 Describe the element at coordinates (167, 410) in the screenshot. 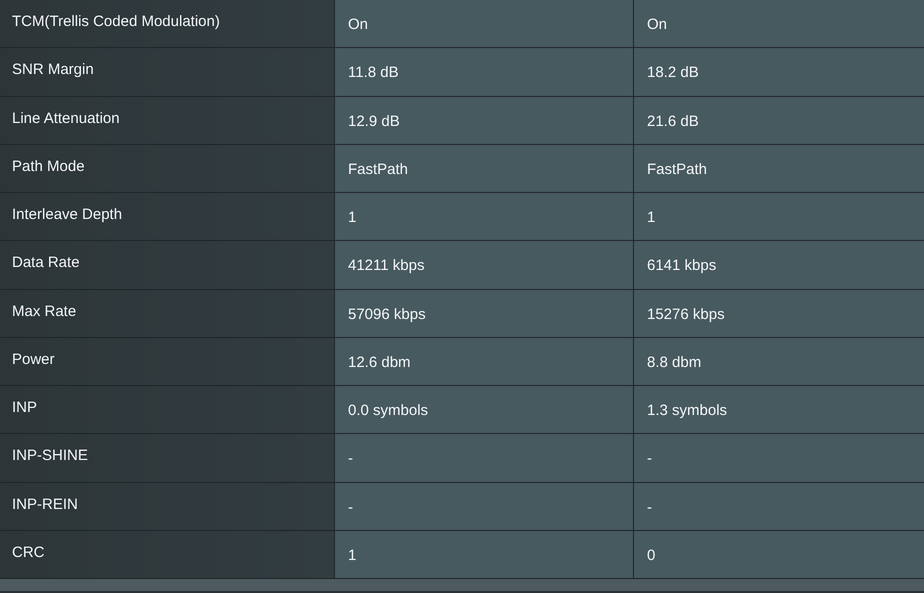

I see `row-header-cell: INP` at that location.